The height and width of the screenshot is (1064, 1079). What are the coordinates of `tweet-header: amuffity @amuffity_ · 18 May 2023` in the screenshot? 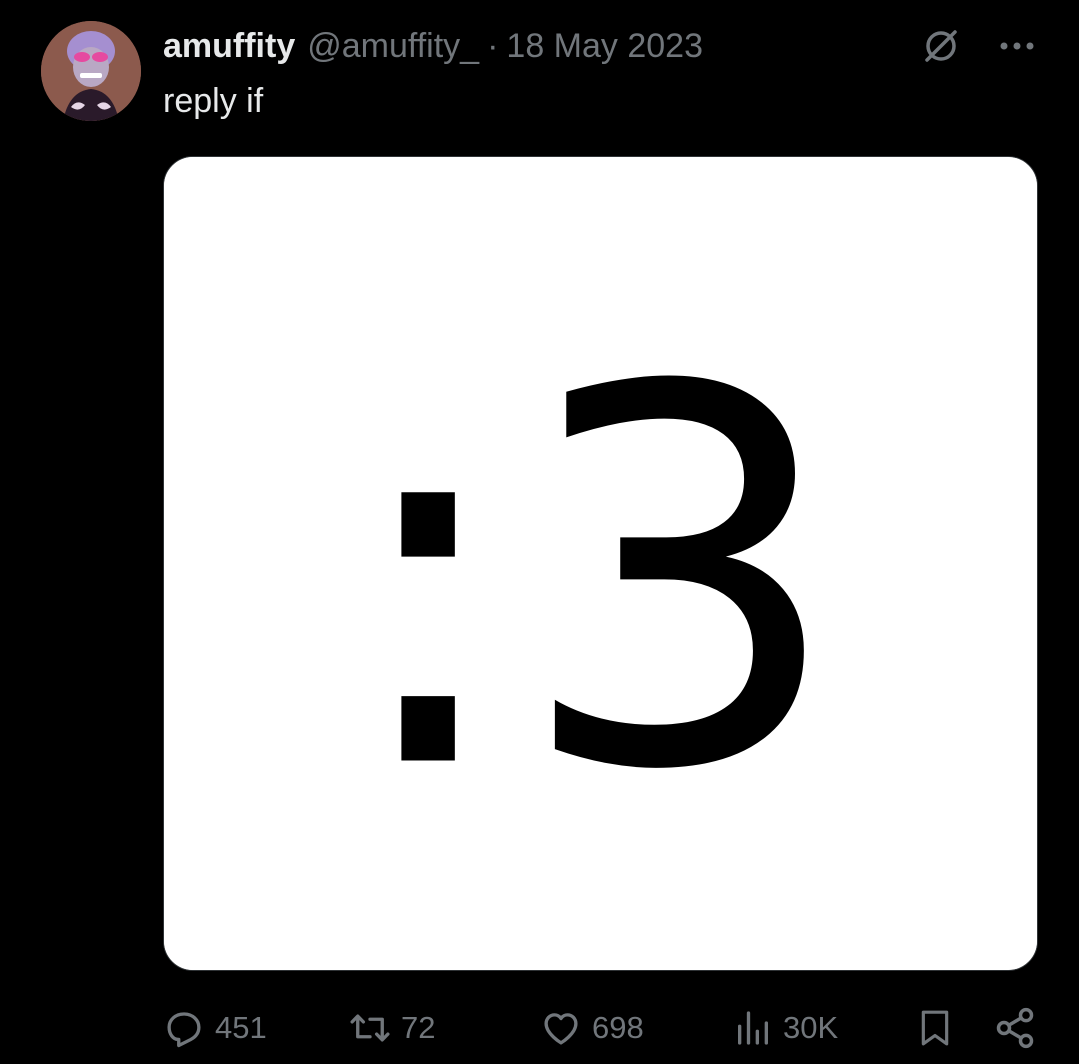 It's located at (433, 46).